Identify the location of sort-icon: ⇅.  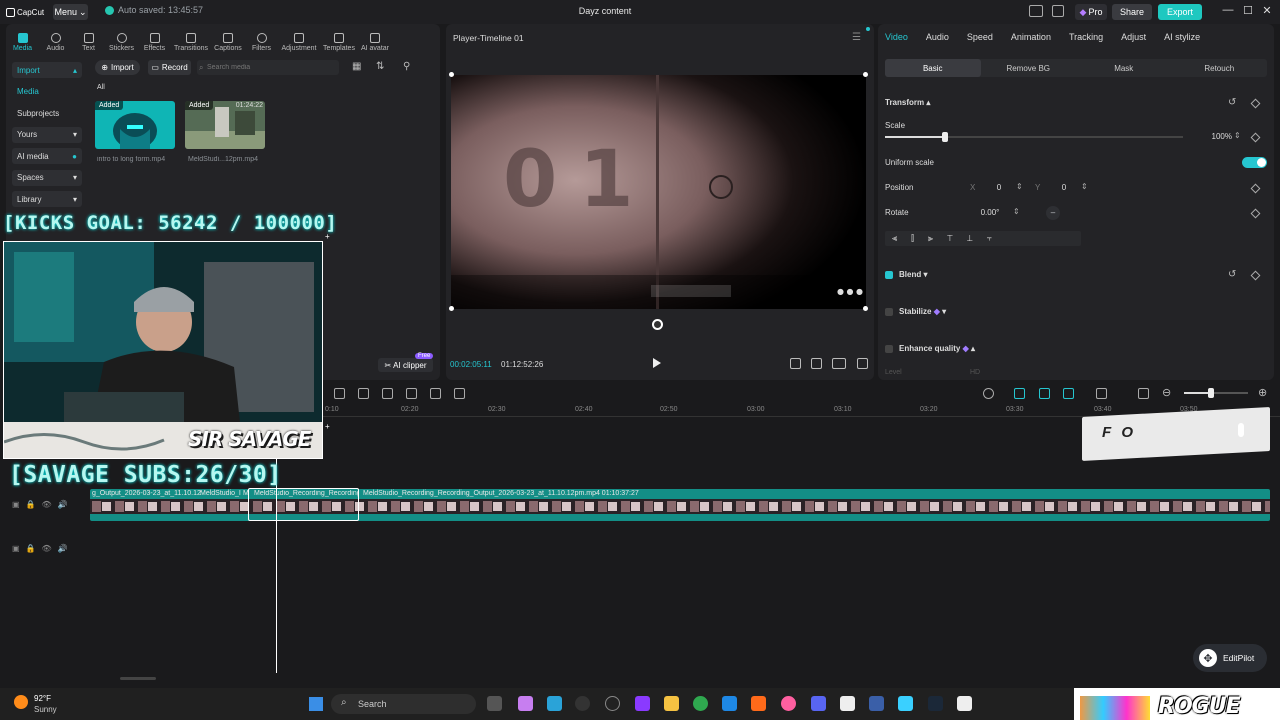
(380, 66).